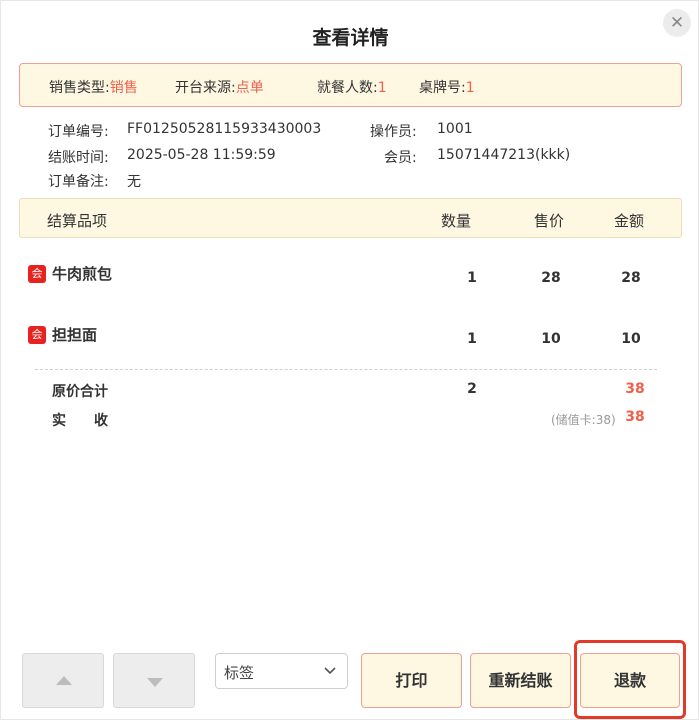 This screenshot has height=720, width=699. What do you see at coordinates (472, 389) in the screenshot?
I see `original-total-qty: 2` at bounding box center [472, 389].